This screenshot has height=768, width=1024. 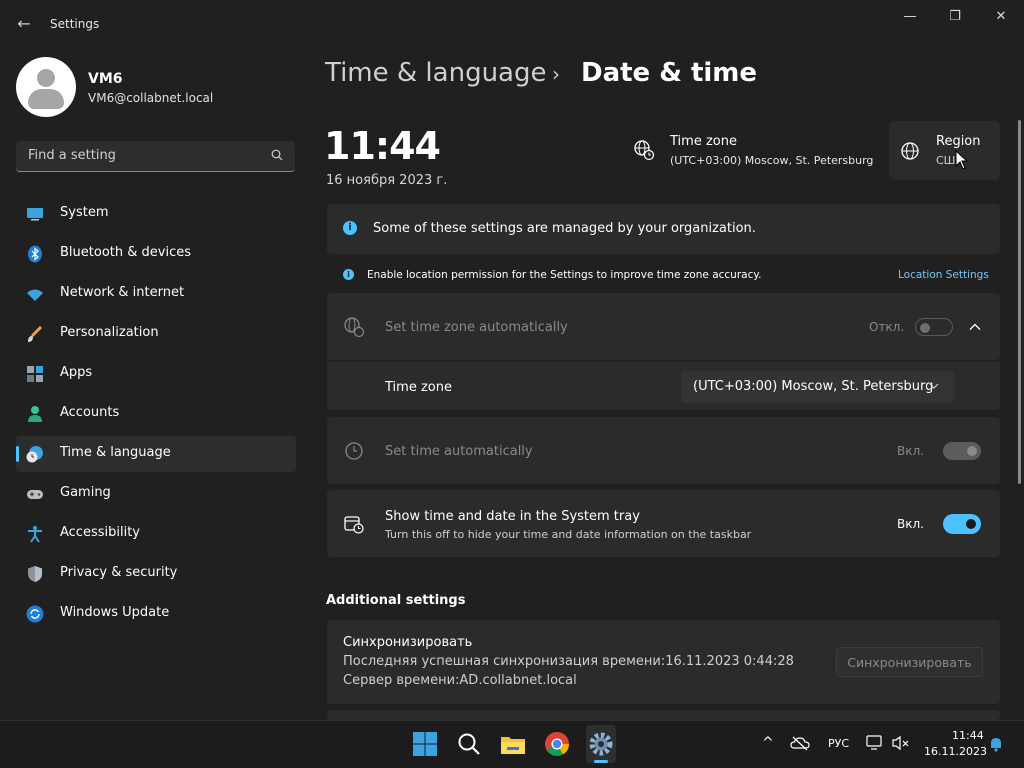 What do you see at coordinates (476, 327) in the screenshot?
I see `auto-timezone-label: Set time zone automatically` at bounding box center [476, 327].